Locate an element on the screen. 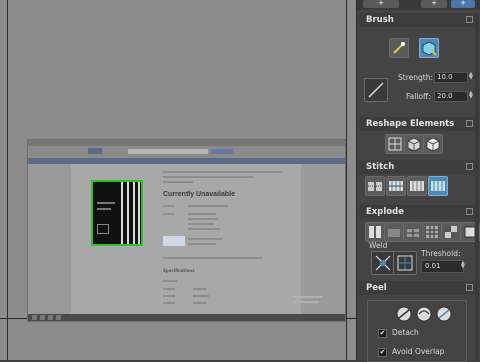 The width and height of the screenshot is (480, 362). texture-search-button is located at coordinates (222, 151).